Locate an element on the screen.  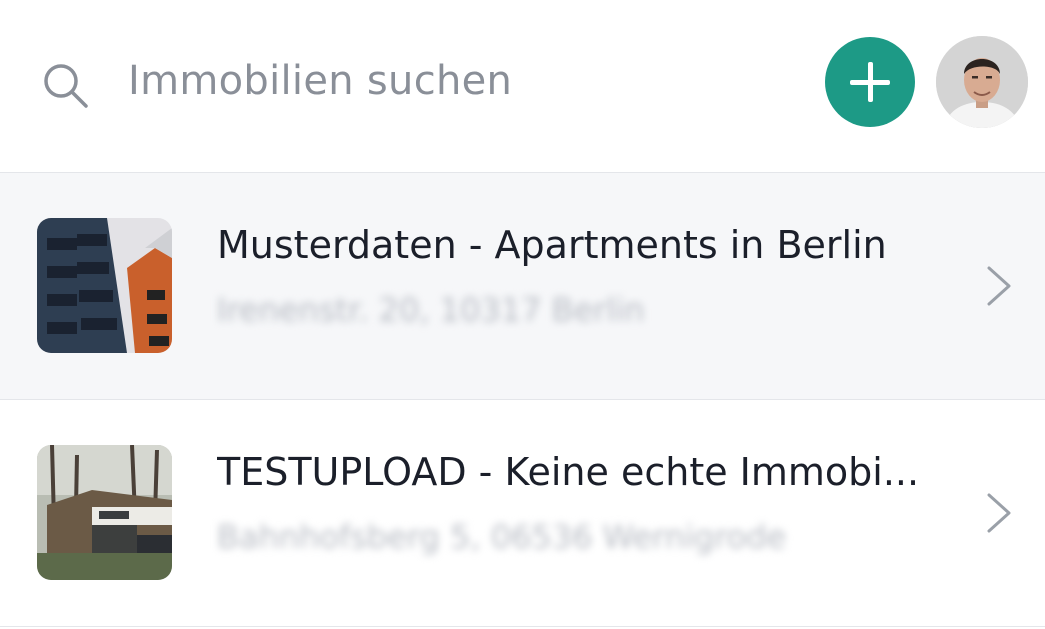
user-avatar-icon is located at coordinates (982, 82).